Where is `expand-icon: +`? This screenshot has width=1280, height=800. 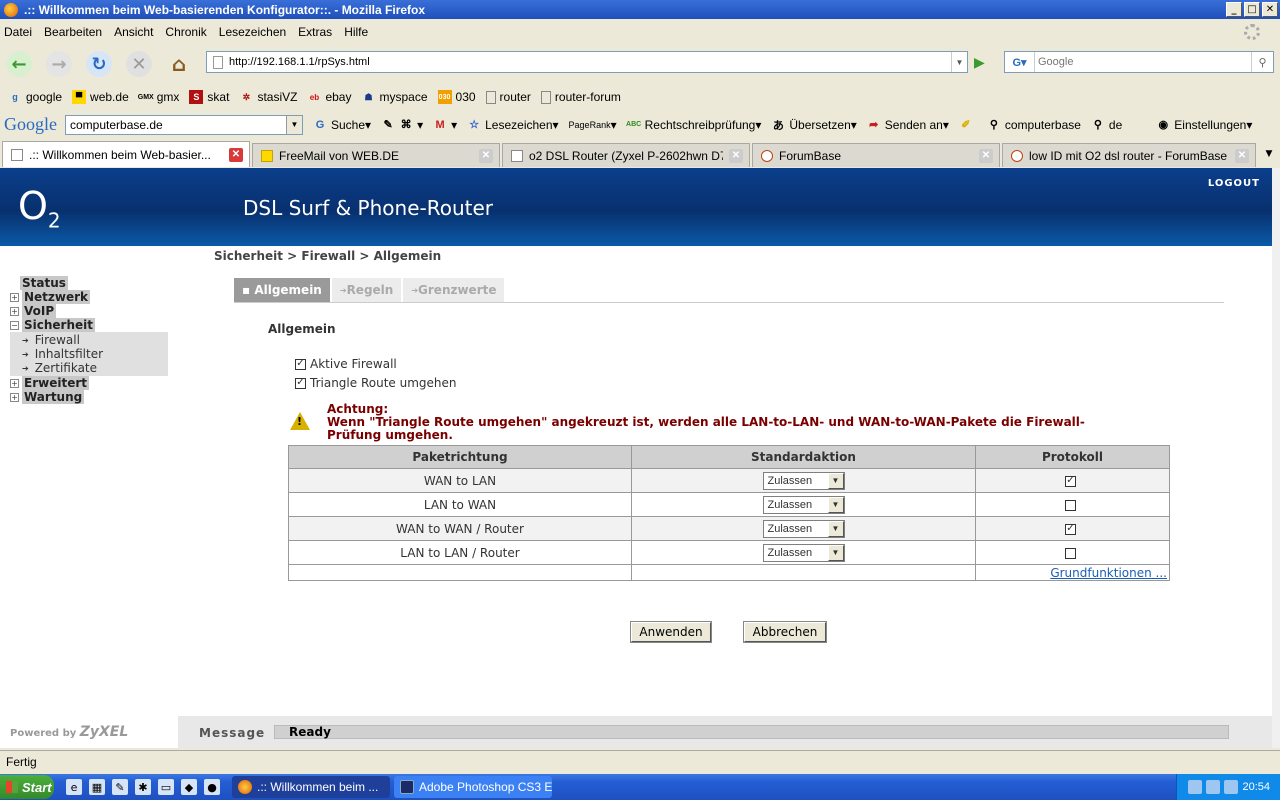
expand-icon: + is located at coordinates (14, 397).